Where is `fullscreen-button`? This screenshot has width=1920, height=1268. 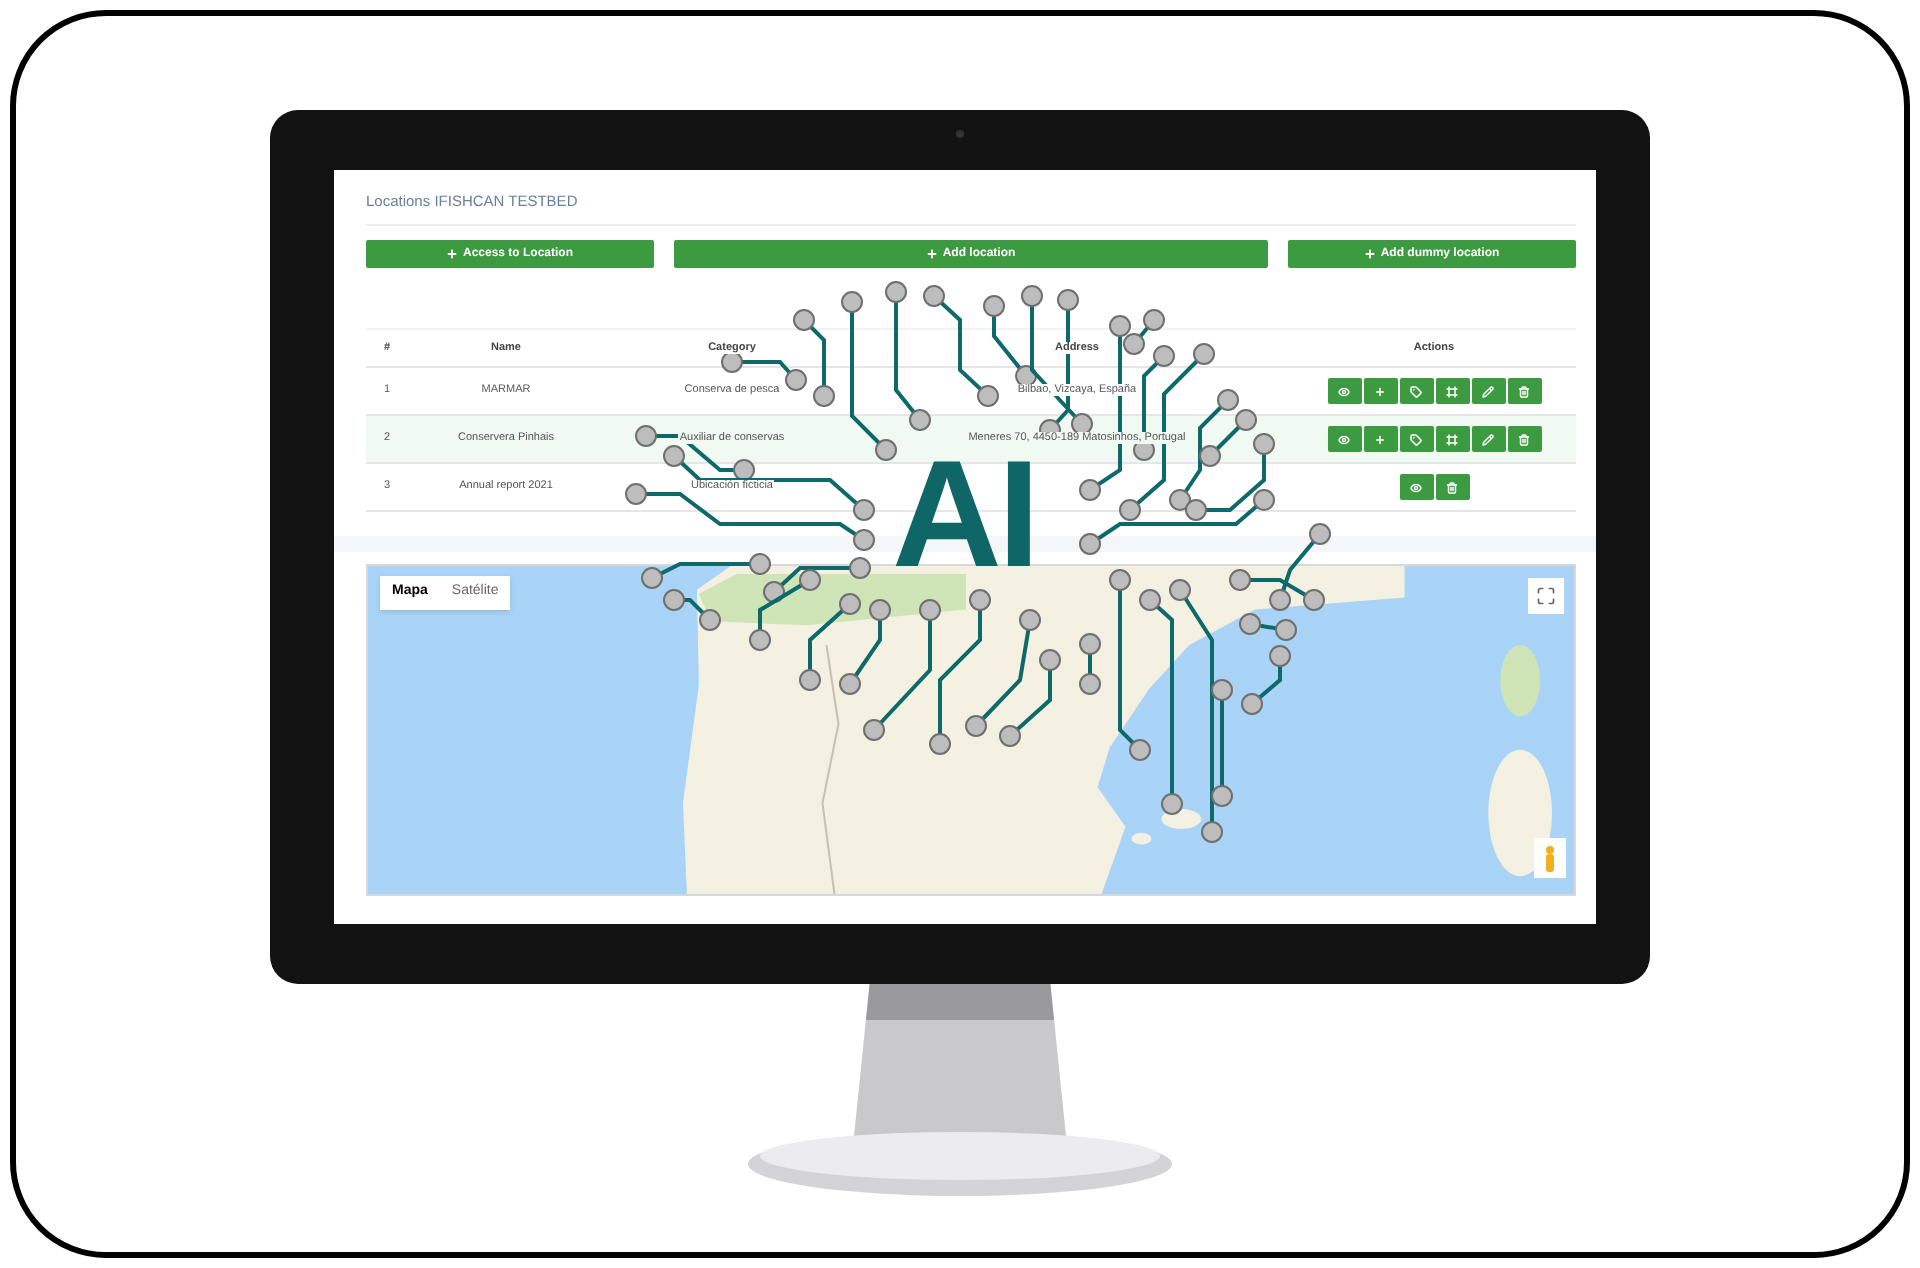
fullscreen-button is located at coordinates (1546, 596).